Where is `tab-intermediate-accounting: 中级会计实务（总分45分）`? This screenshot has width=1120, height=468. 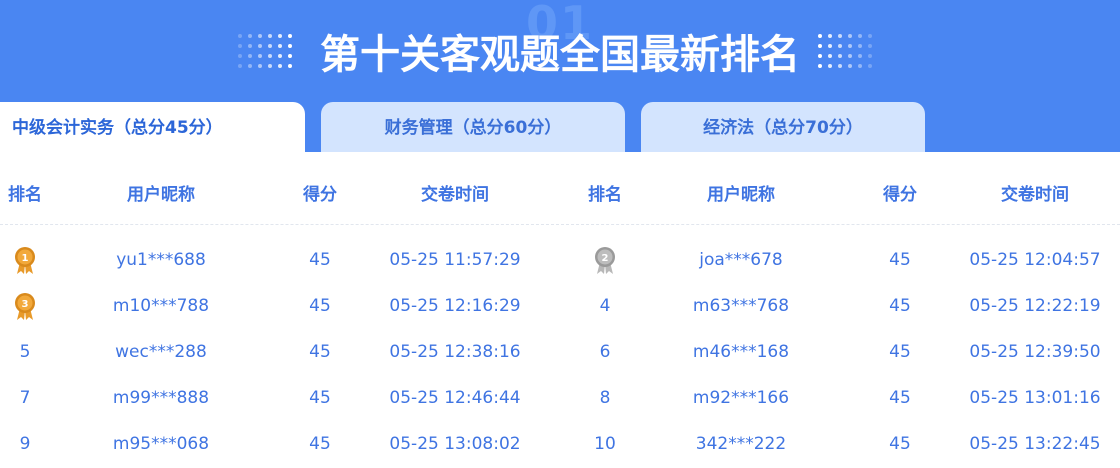
tab-intermediate-accounting: 中级会计实务（总分45分） is located at coordinates (152, 127).